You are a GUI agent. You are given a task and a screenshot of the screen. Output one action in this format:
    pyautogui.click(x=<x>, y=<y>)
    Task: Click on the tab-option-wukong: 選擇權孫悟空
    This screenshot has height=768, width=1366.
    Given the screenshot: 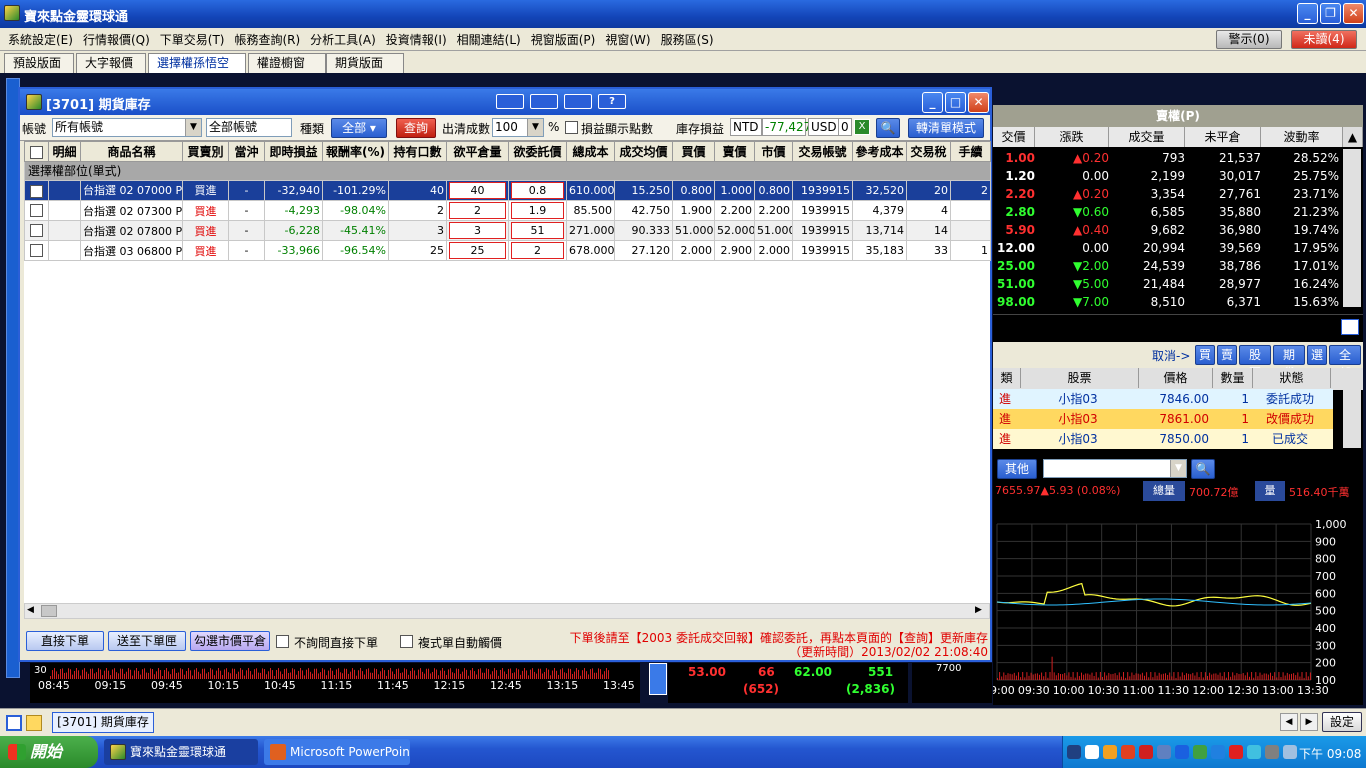 What is the action you would take?
    pyautogui.click(x=197, y=63)
    